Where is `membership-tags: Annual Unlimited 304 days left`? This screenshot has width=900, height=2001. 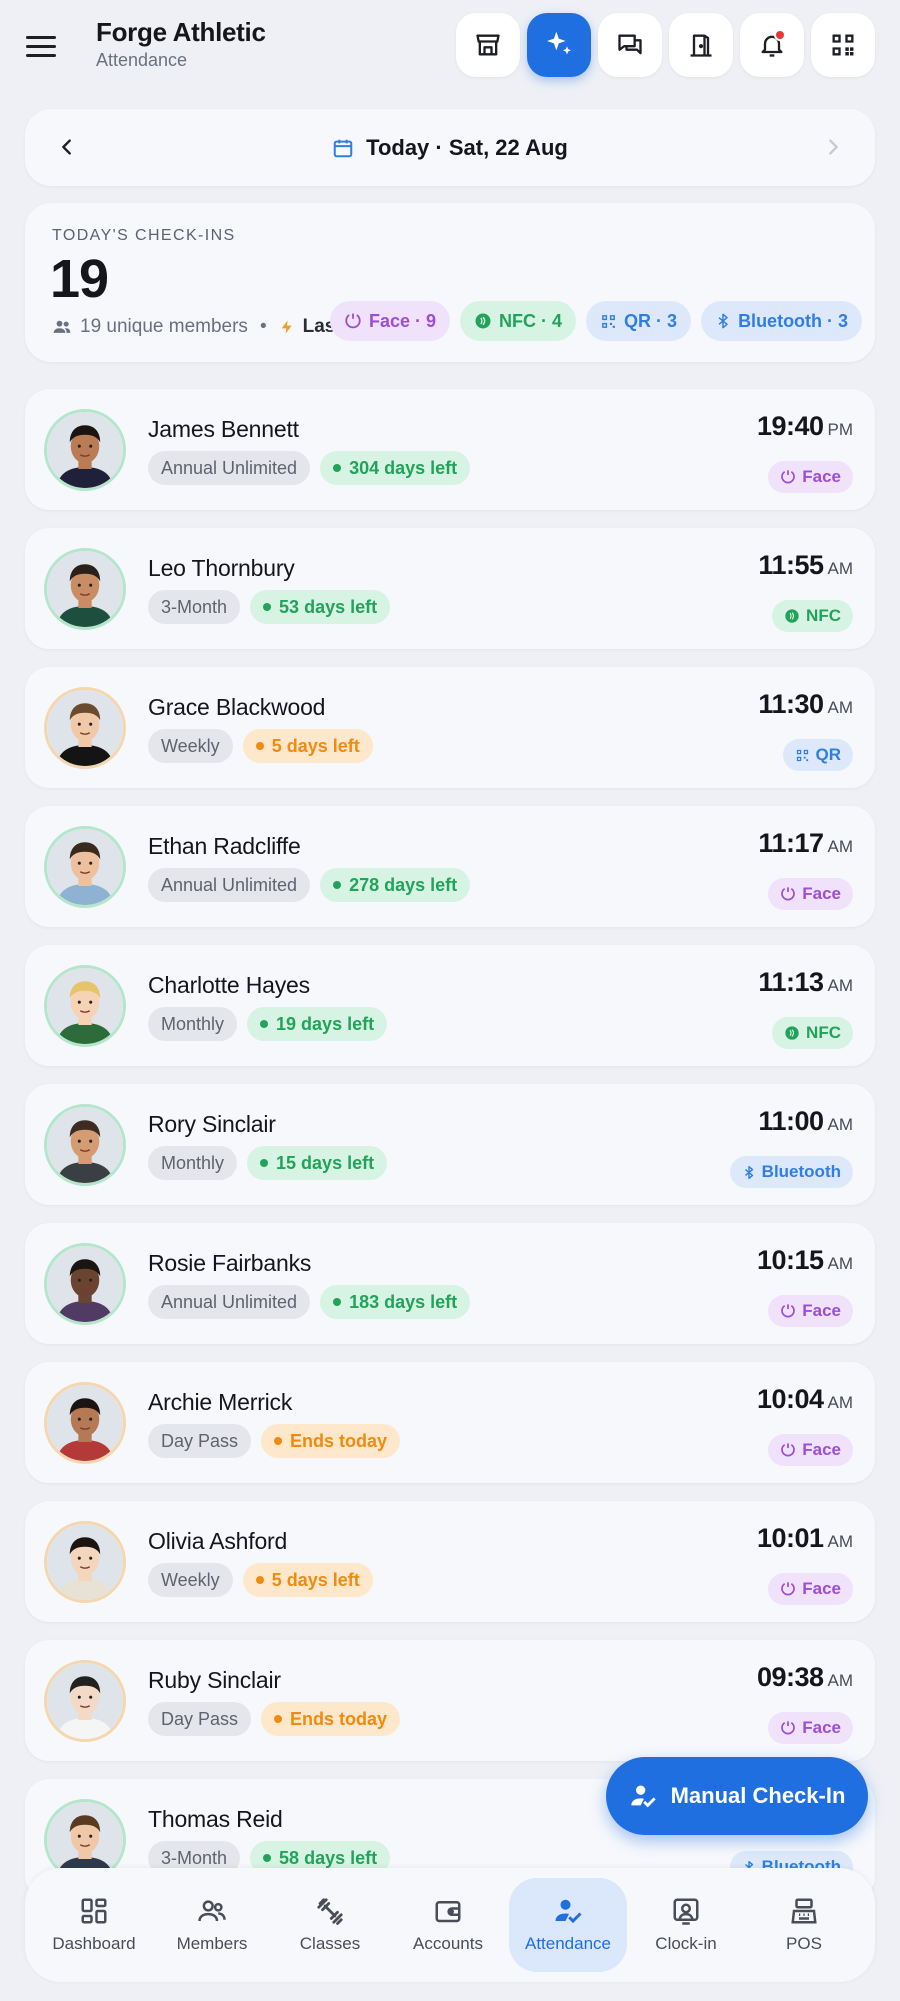 membership-tags: Annual Unlimited 304 days left is located at coordinates (309, 468).